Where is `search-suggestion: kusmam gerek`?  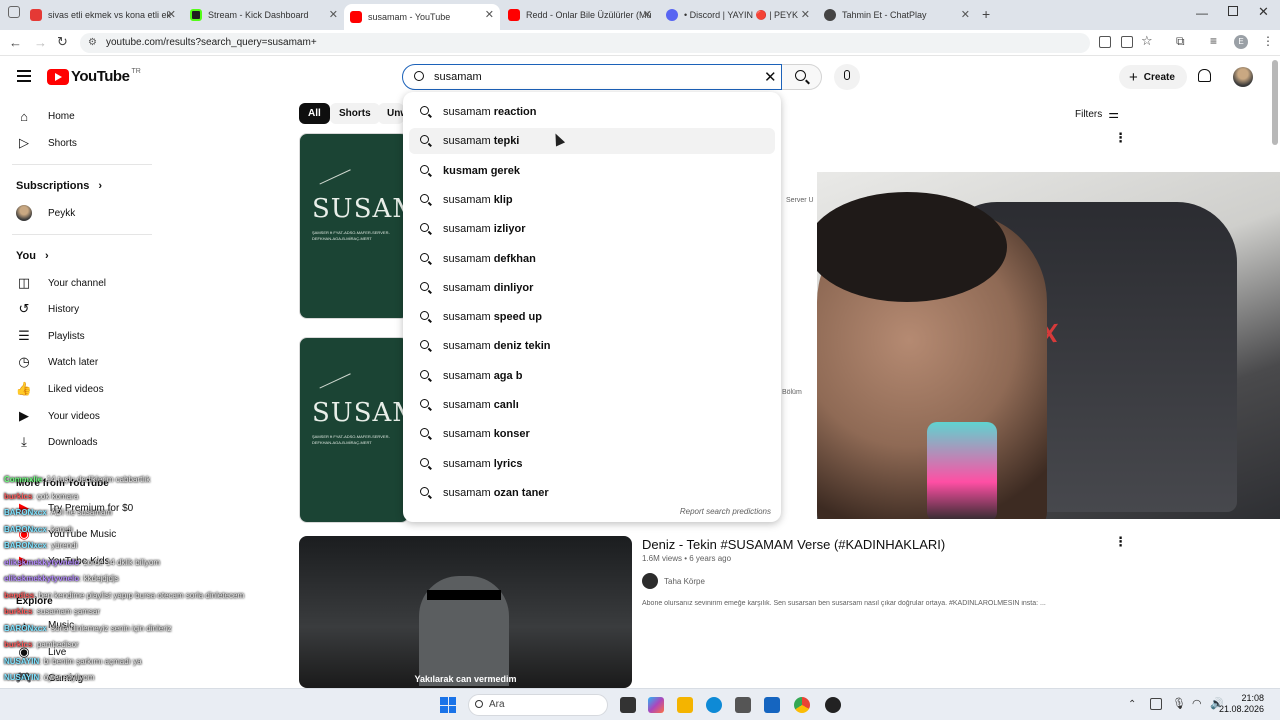
search-suggestion: kusmam gerek is located at coordinates (592, 171).